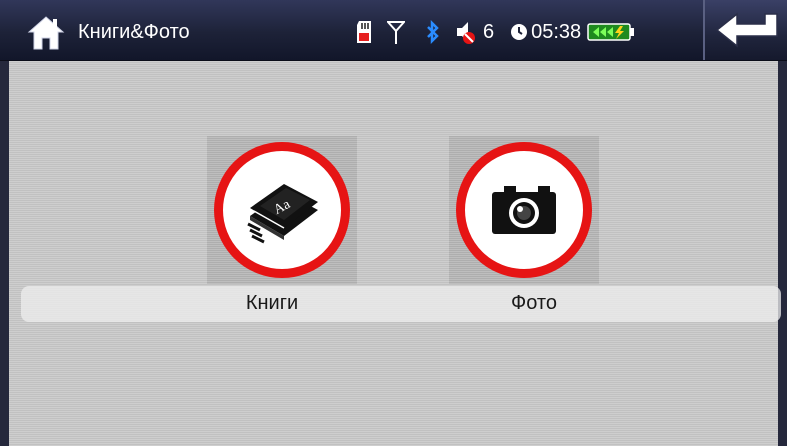  What do you see at coordinates (282, 214) in the screenshot?
I see `book-icon: Aa` at bounding box center [282, 214].